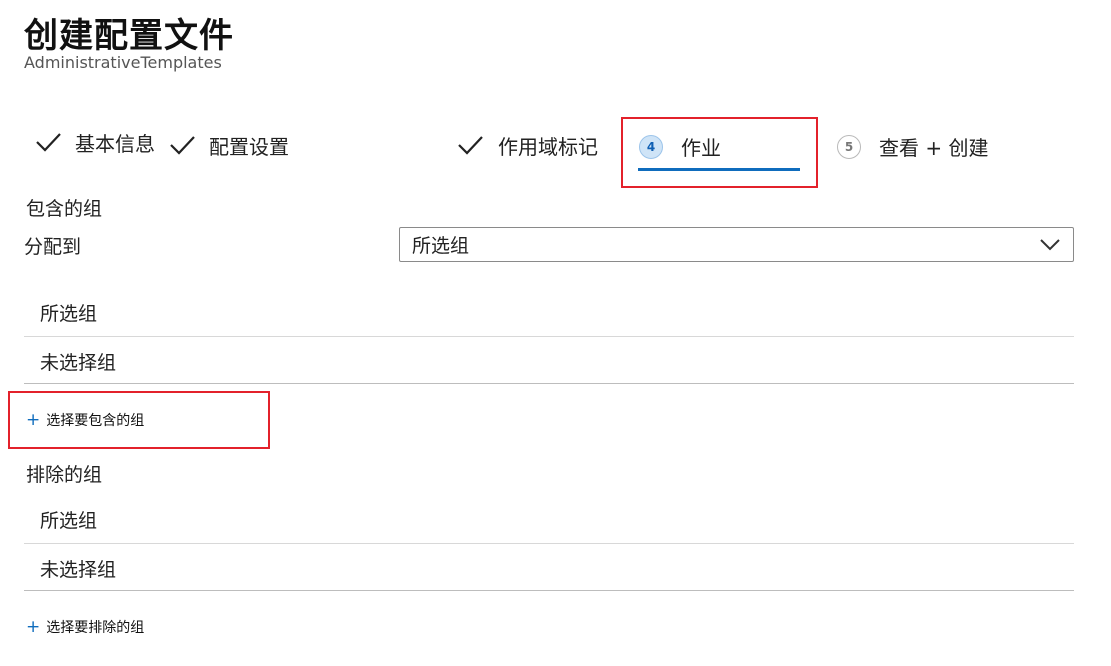 This screenshot has height=666, width=1111. Describe the element at coordinates (549, 312) in the screenshot. I see `included-option-selected-groups: 所选组` at that location.